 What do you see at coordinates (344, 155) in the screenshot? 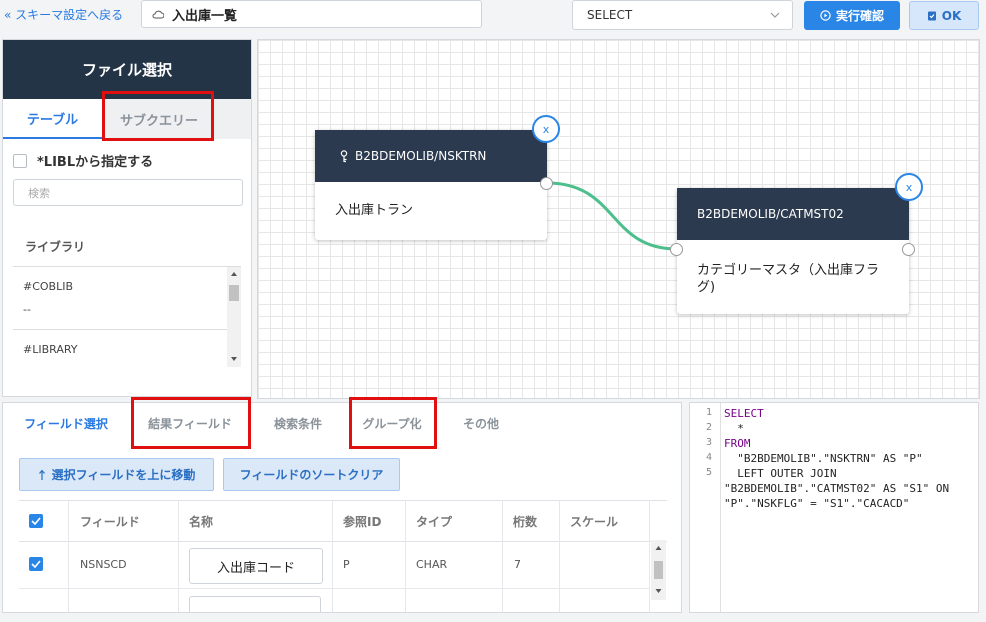
I see `key-icon` at bounding box center [344, 155].